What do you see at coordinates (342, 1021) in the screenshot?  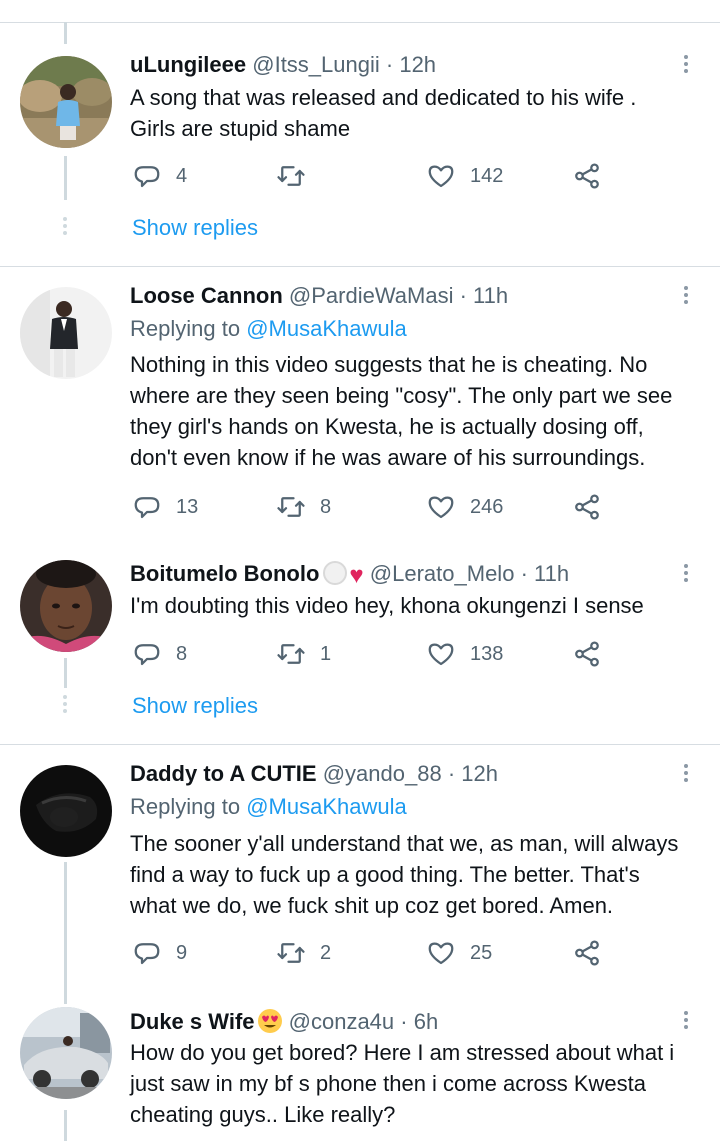 I see `user-handle: @conza4u` at bounding box center [342, 1021].